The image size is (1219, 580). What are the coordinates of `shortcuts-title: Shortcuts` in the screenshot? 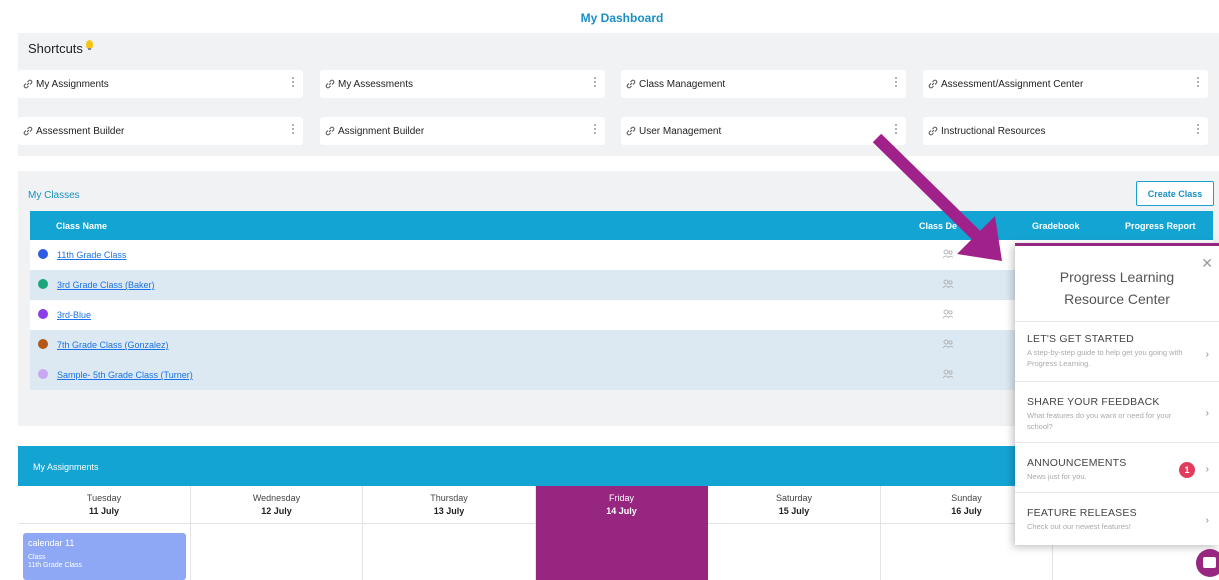 It's located at (55, 48).